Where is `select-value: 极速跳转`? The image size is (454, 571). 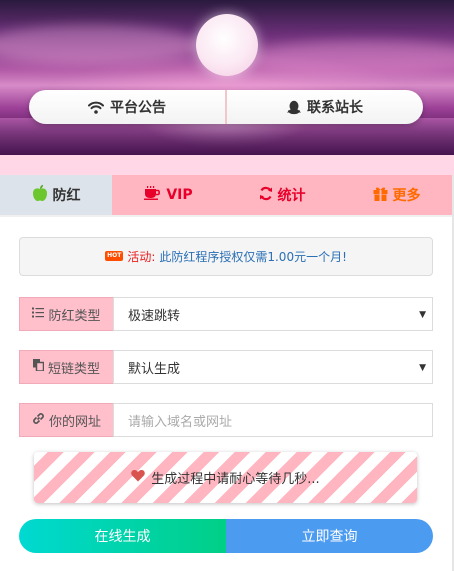
select-value: 极速跳转 is located at coordinates (154, 316).